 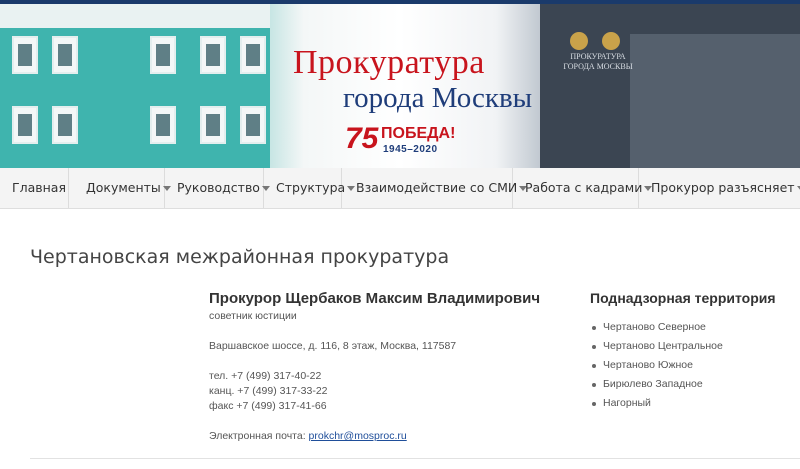 I want to click on prosecutor-emblem-icon, so click(x=611, y=41).